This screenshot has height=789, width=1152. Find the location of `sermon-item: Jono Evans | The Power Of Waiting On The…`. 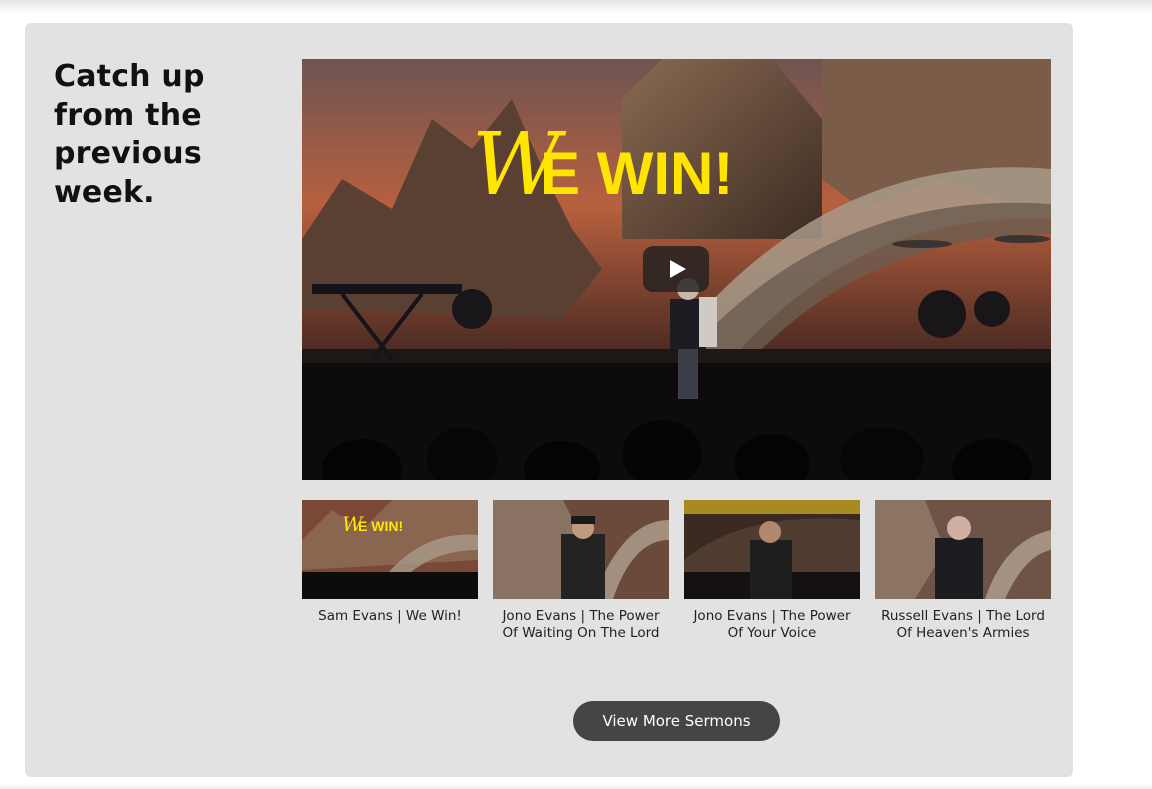

sermon-item: Jono Evans | The Power Of Waiting On The… is located at coordinates (581, 571).